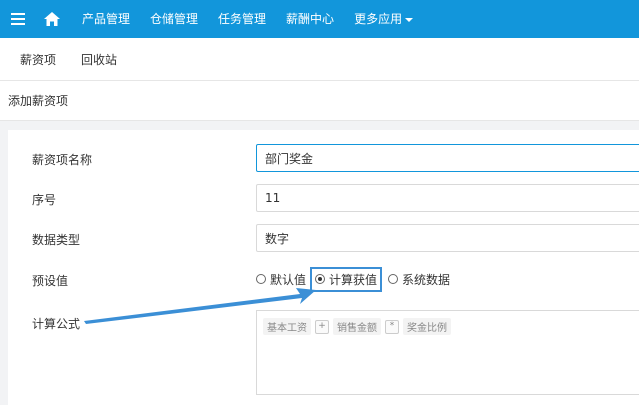 The height and width of the screenshot is (405, 639). I want to click on nav-product-management: 产品管理, so click(106, 19).